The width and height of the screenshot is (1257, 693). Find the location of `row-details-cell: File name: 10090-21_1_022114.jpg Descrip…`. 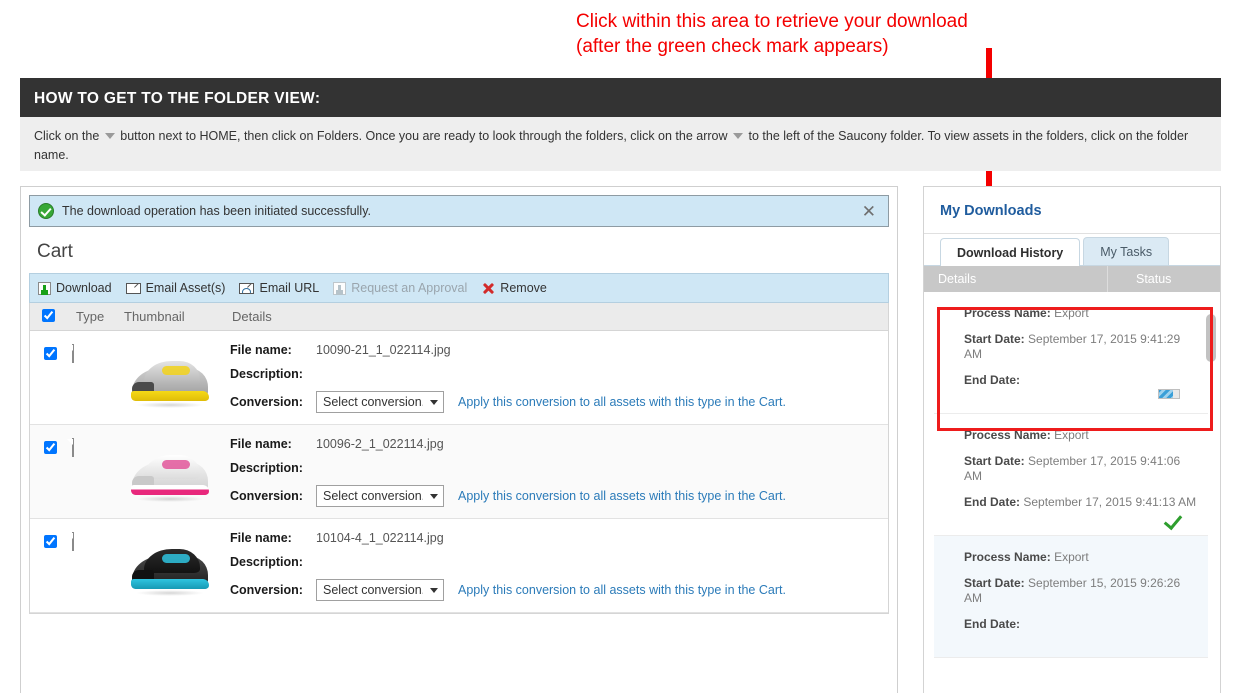

row-details-cell: File name: 10090-21_1_022114.jpg Descrip… is located at coordinates (554, 382).